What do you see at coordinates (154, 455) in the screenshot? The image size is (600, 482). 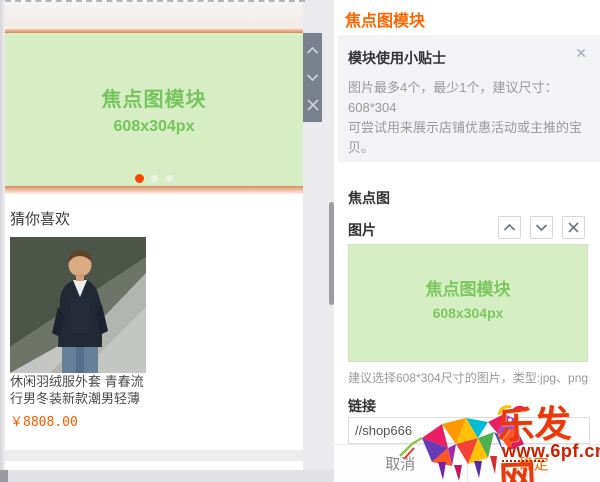 I see `preview-footer-strip` at bounding box center [154, 455].